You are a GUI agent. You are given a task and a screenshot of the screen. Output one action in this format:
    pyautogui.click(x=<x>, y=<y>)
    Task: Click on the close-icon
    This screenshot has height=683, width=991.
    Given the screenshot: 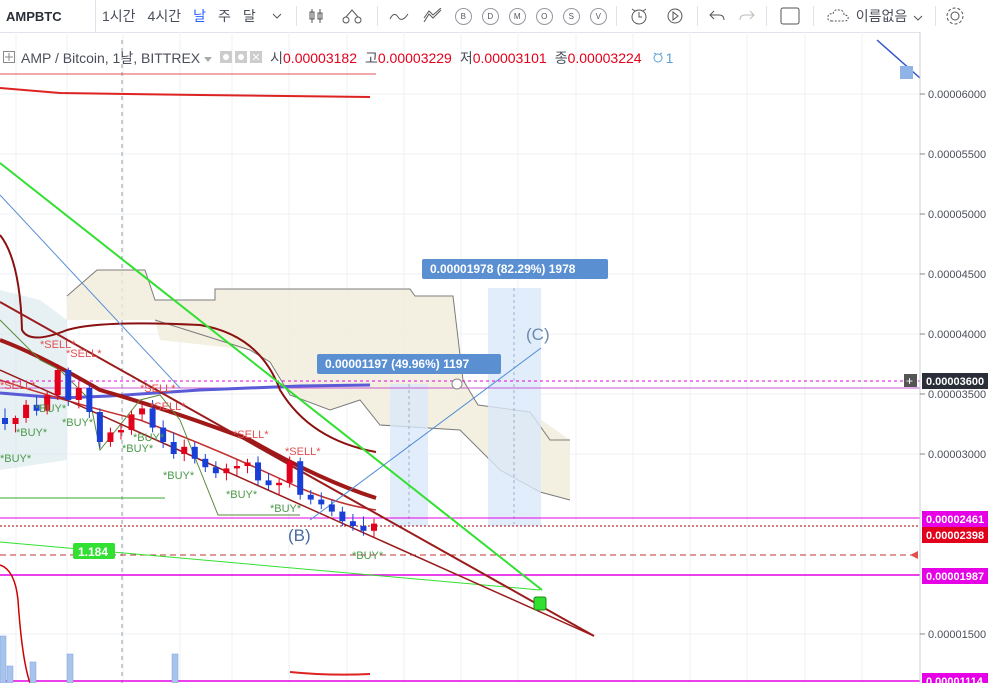 What is the action you would take?
    pyautogui.click(x=256, y=58)
    